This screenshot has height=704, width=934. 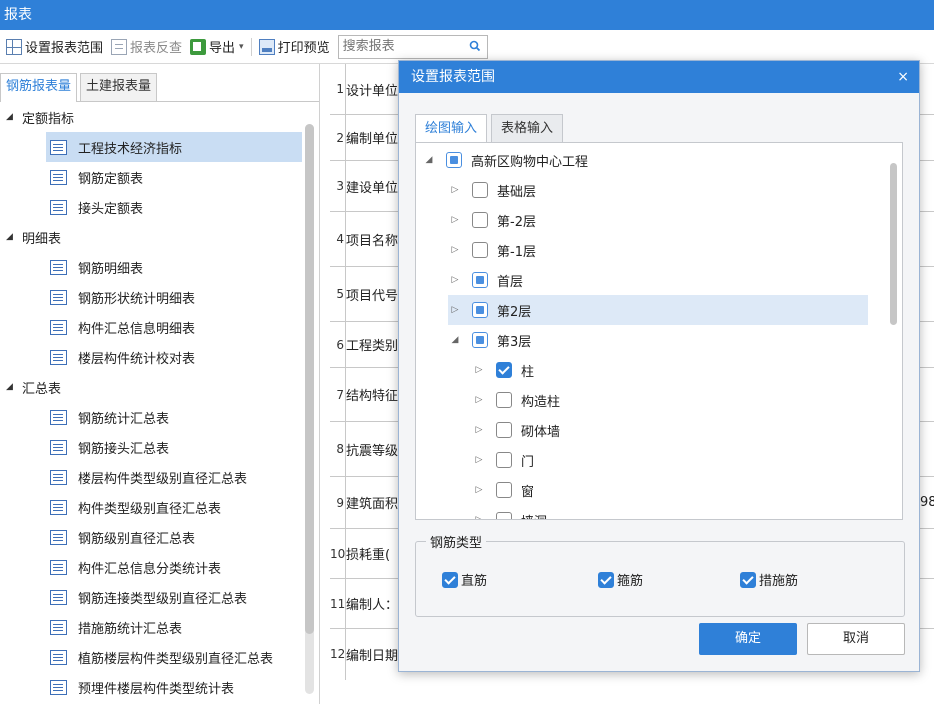 What do you see at coordinates (464, 579) in the screenshot?
I see `straight-bar-checkbox: 直筋` at bounding box center [464, 579].